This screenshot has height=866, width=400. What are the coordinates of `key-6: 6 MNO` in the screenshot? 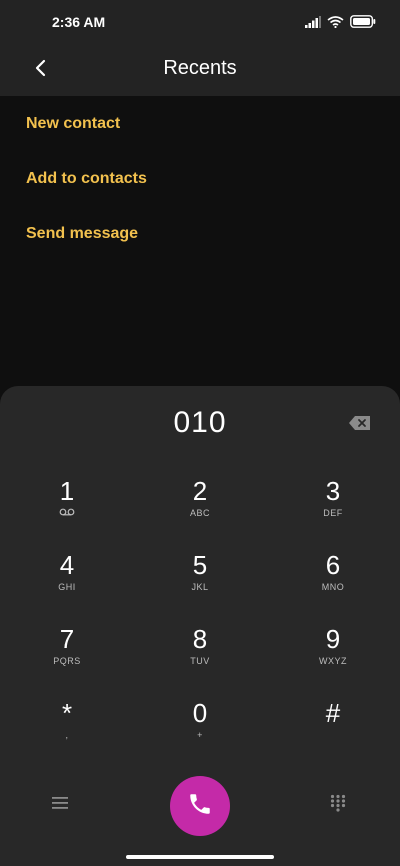 It's located at (333, 580).